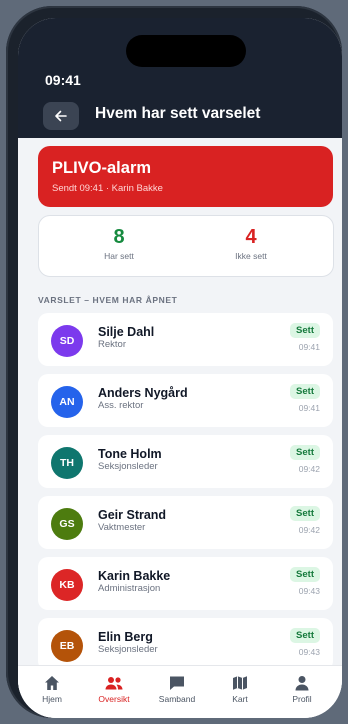 This screenshot has width=348, height=724. I want to click on seen-count: 8, so click(119, 237).